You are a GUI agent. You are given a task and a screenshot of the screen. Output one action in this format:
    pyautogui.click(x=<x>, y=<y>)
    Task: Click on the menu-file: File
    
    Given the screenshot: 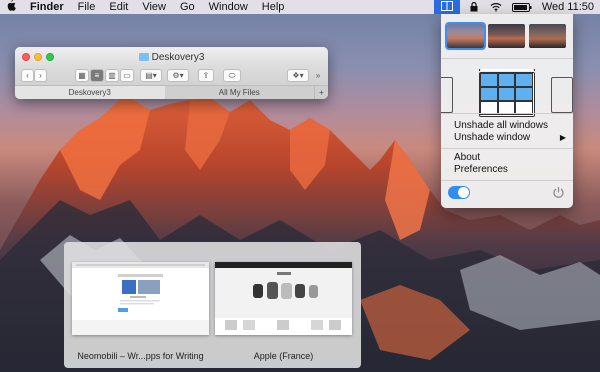 What is the action you would take?
    pyautogui.click(x=87, y=7)
    